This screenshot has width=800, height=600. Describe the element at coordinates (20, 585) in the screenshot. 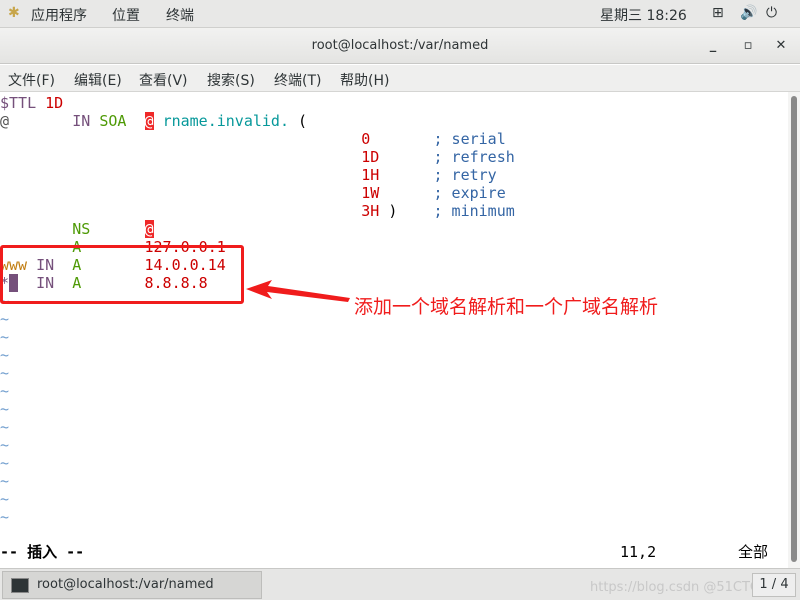

I see `terminal-icon` at that location.